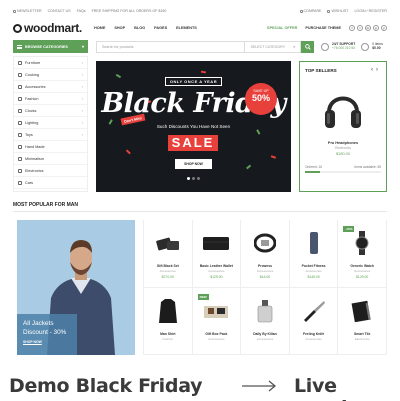  What do you see at coordinates (27, 11) in the screenshot?
I see `topbar-link-newsletter: NEWSLETTER` at bounding box center [27, 11].